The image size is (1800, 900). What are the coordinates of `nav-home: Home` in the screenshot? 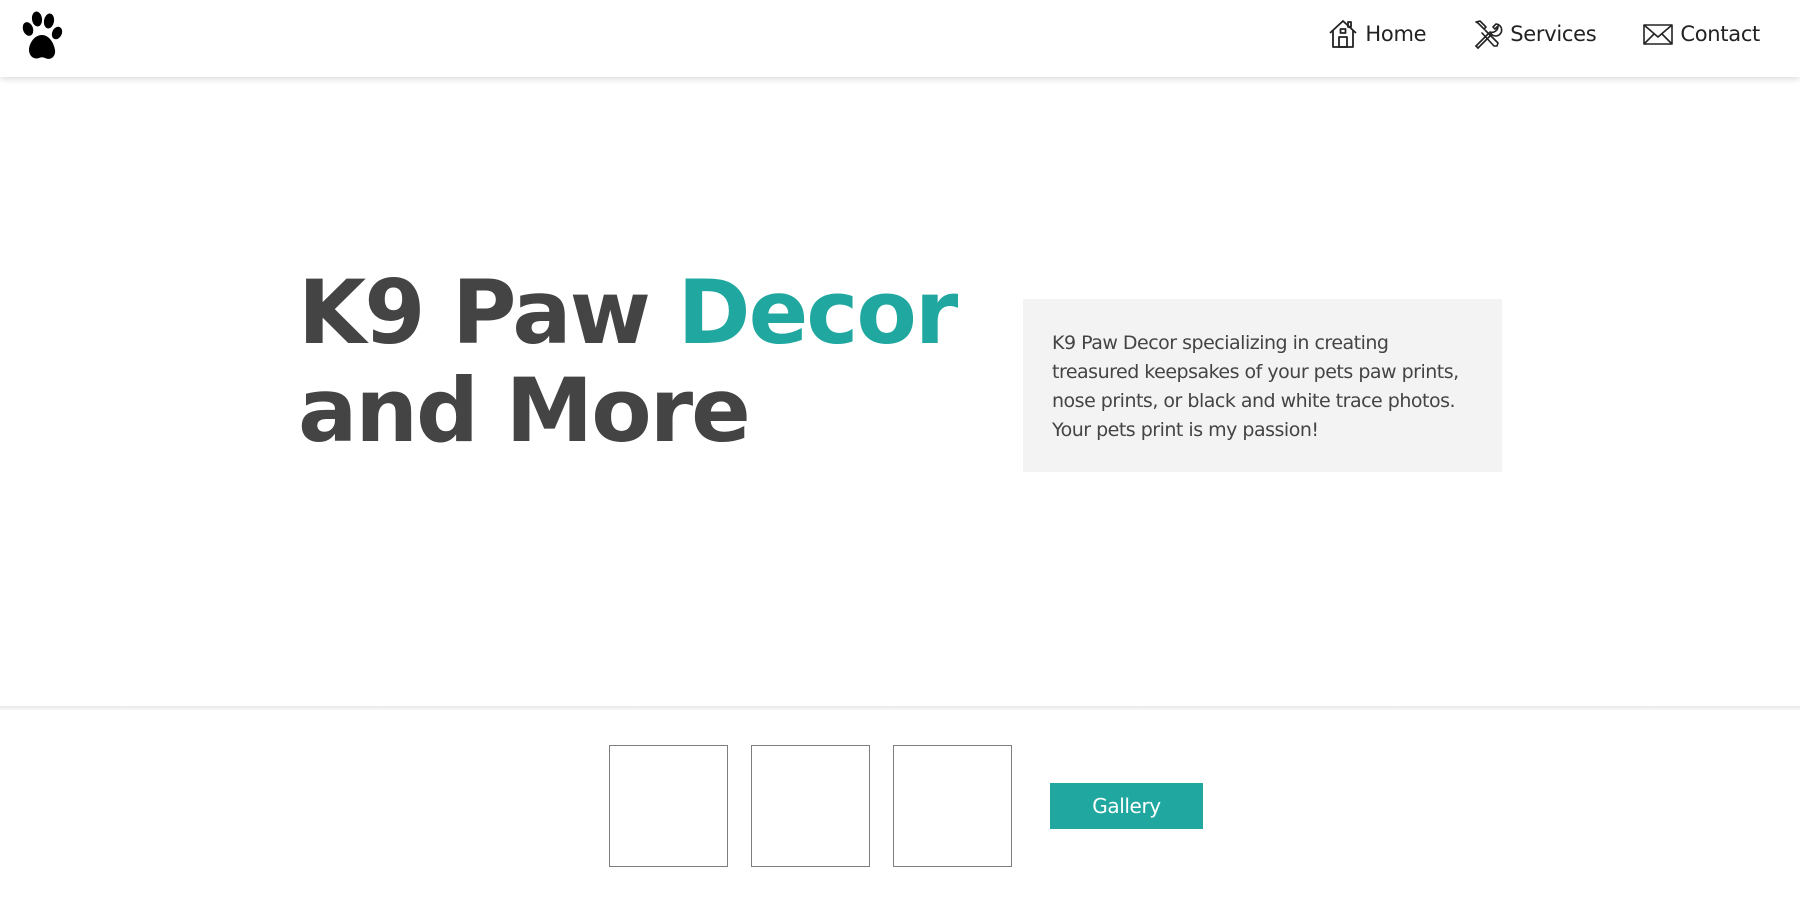 It's located at (1377, 34).